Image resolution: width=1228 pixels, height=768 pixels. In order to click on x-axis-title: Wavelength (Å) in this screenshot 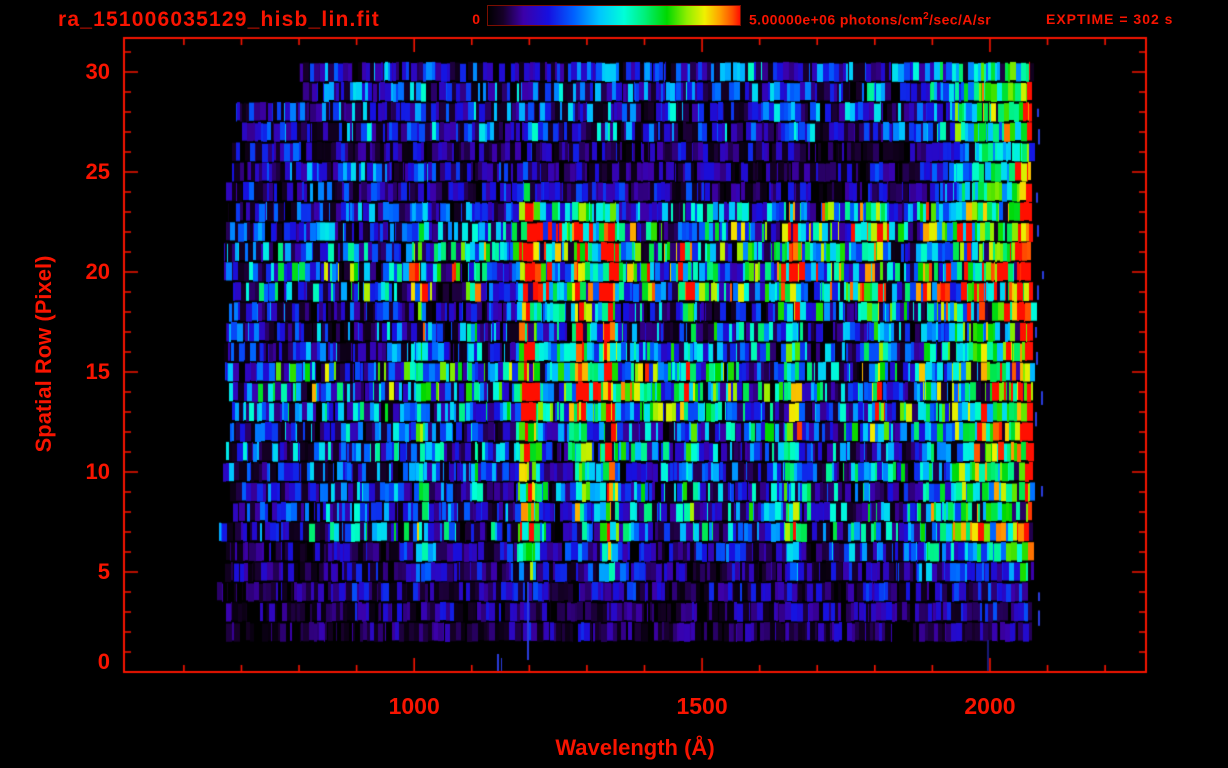, I will do `click(635, 747)`.